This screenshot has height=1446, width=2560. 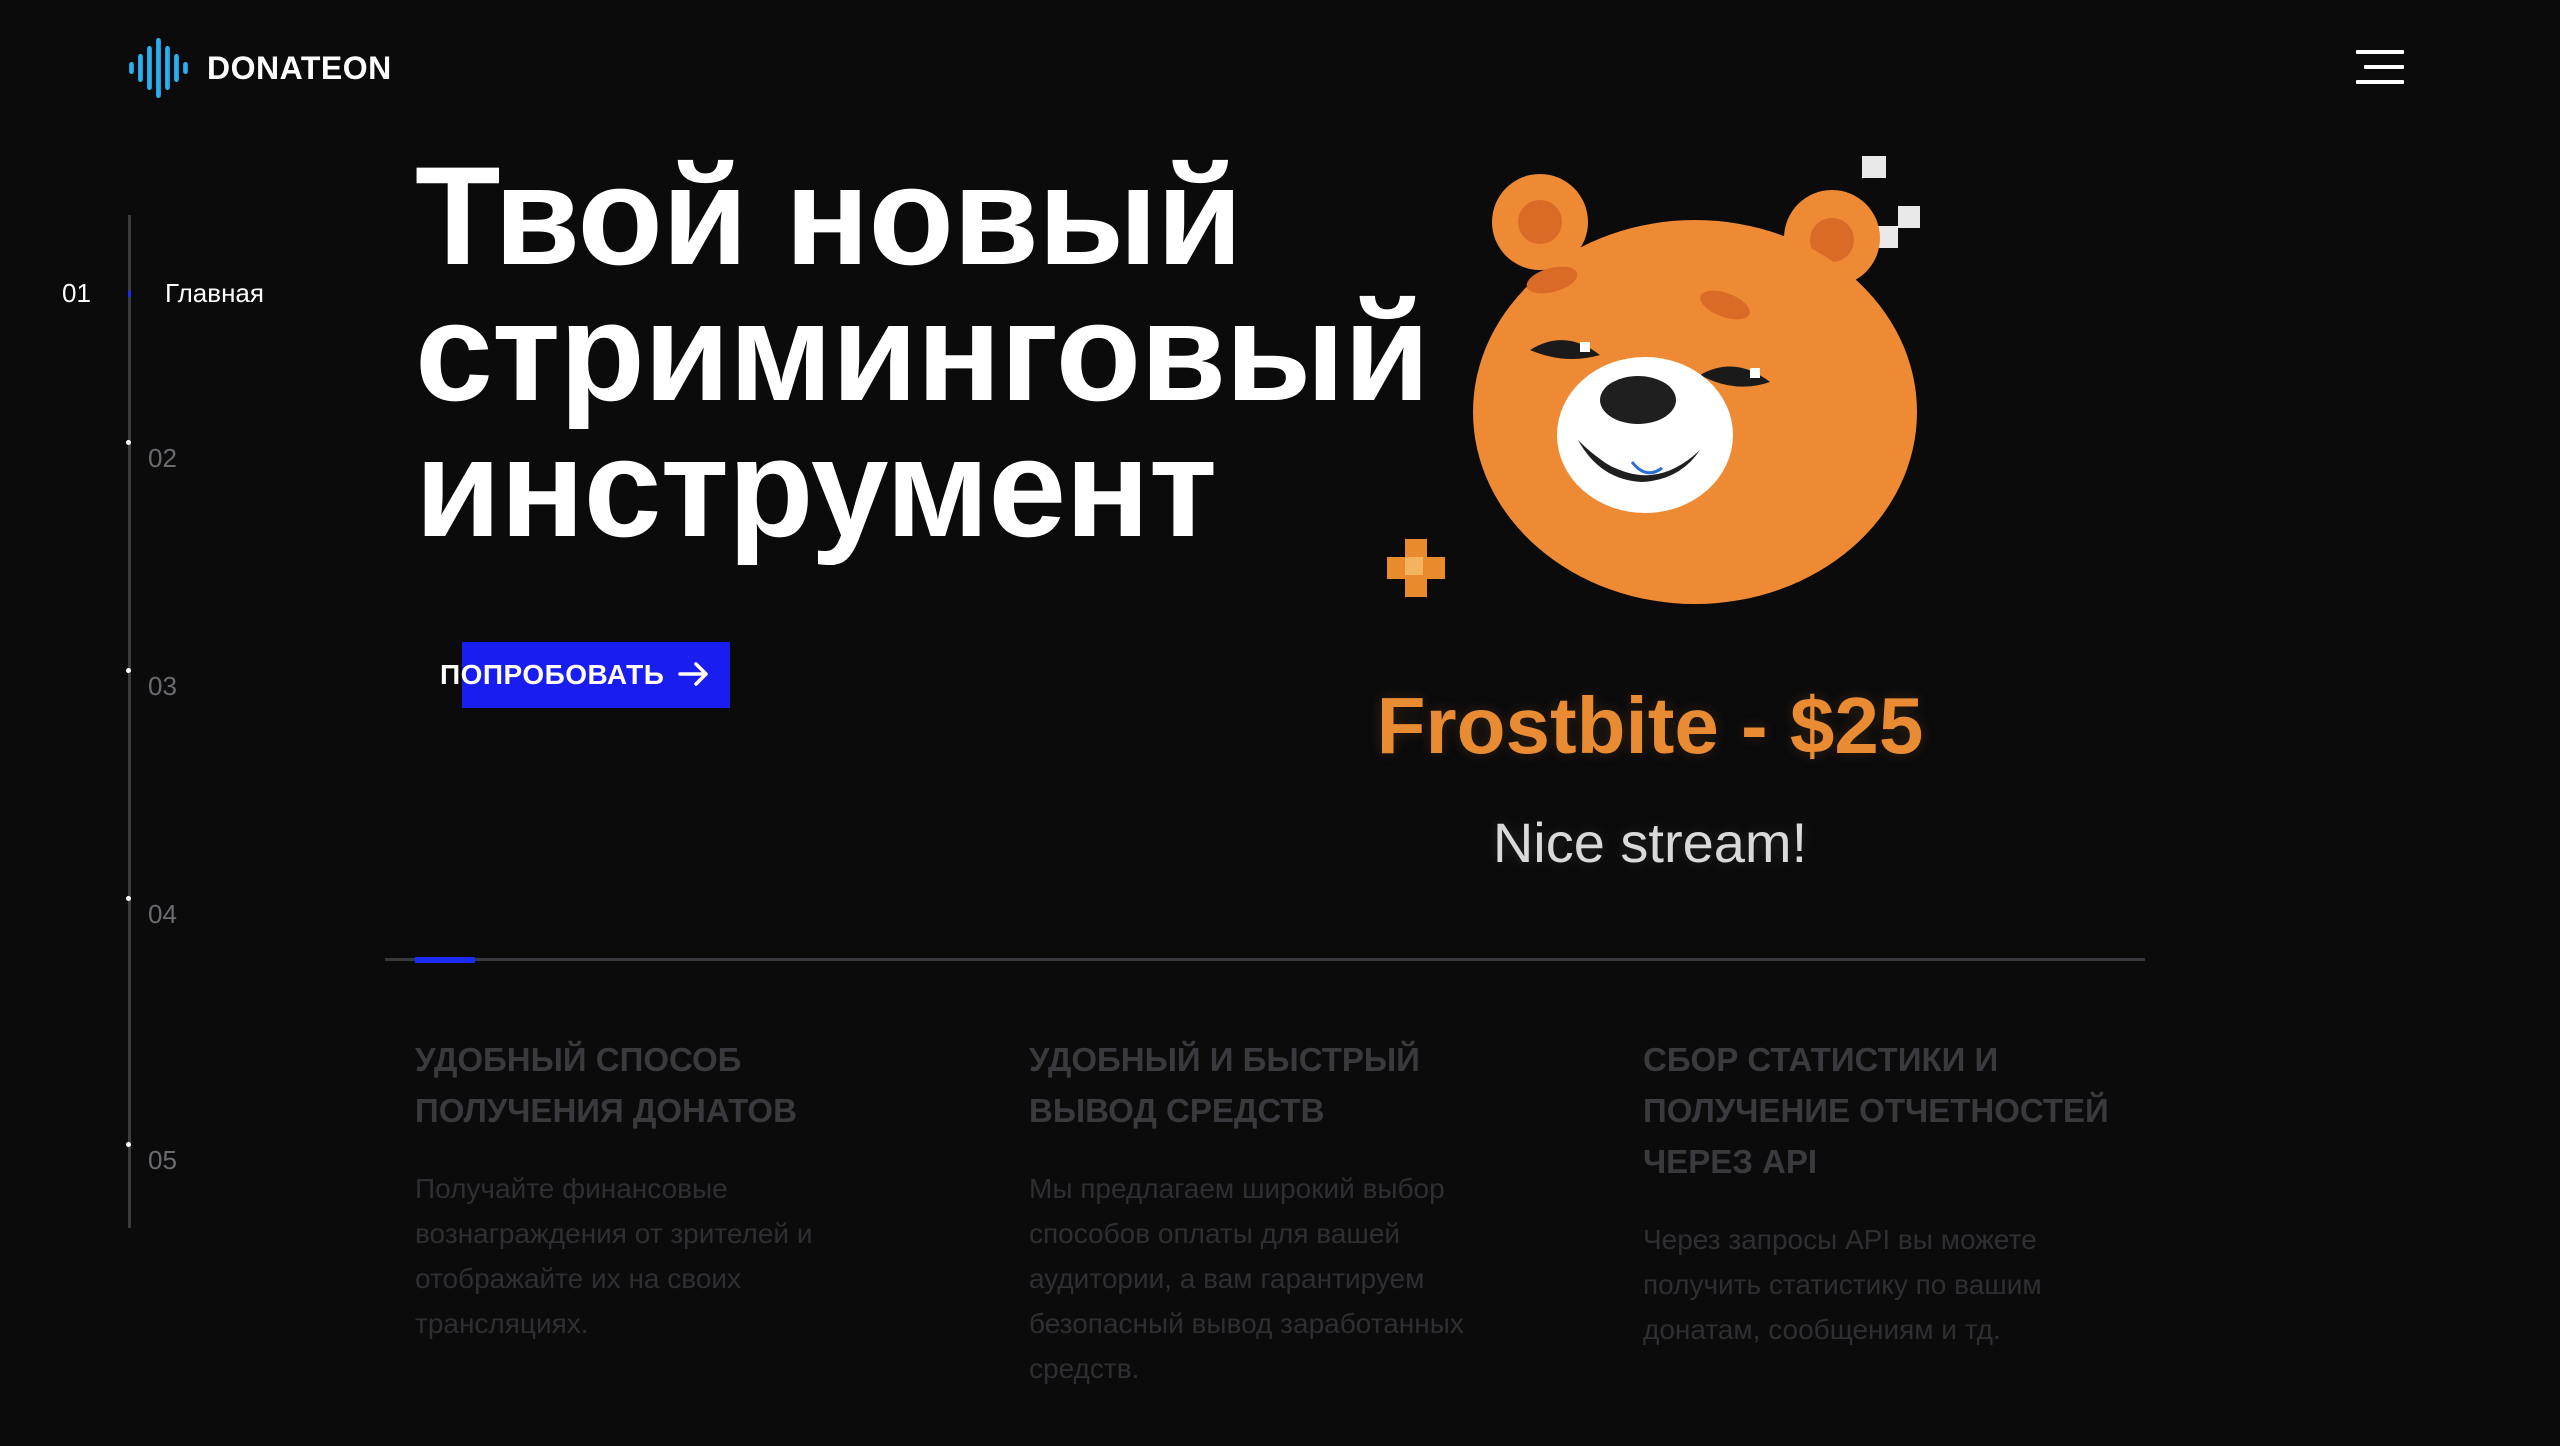 I want to click on sidenav-number: 03, so click(x=162, y=686).